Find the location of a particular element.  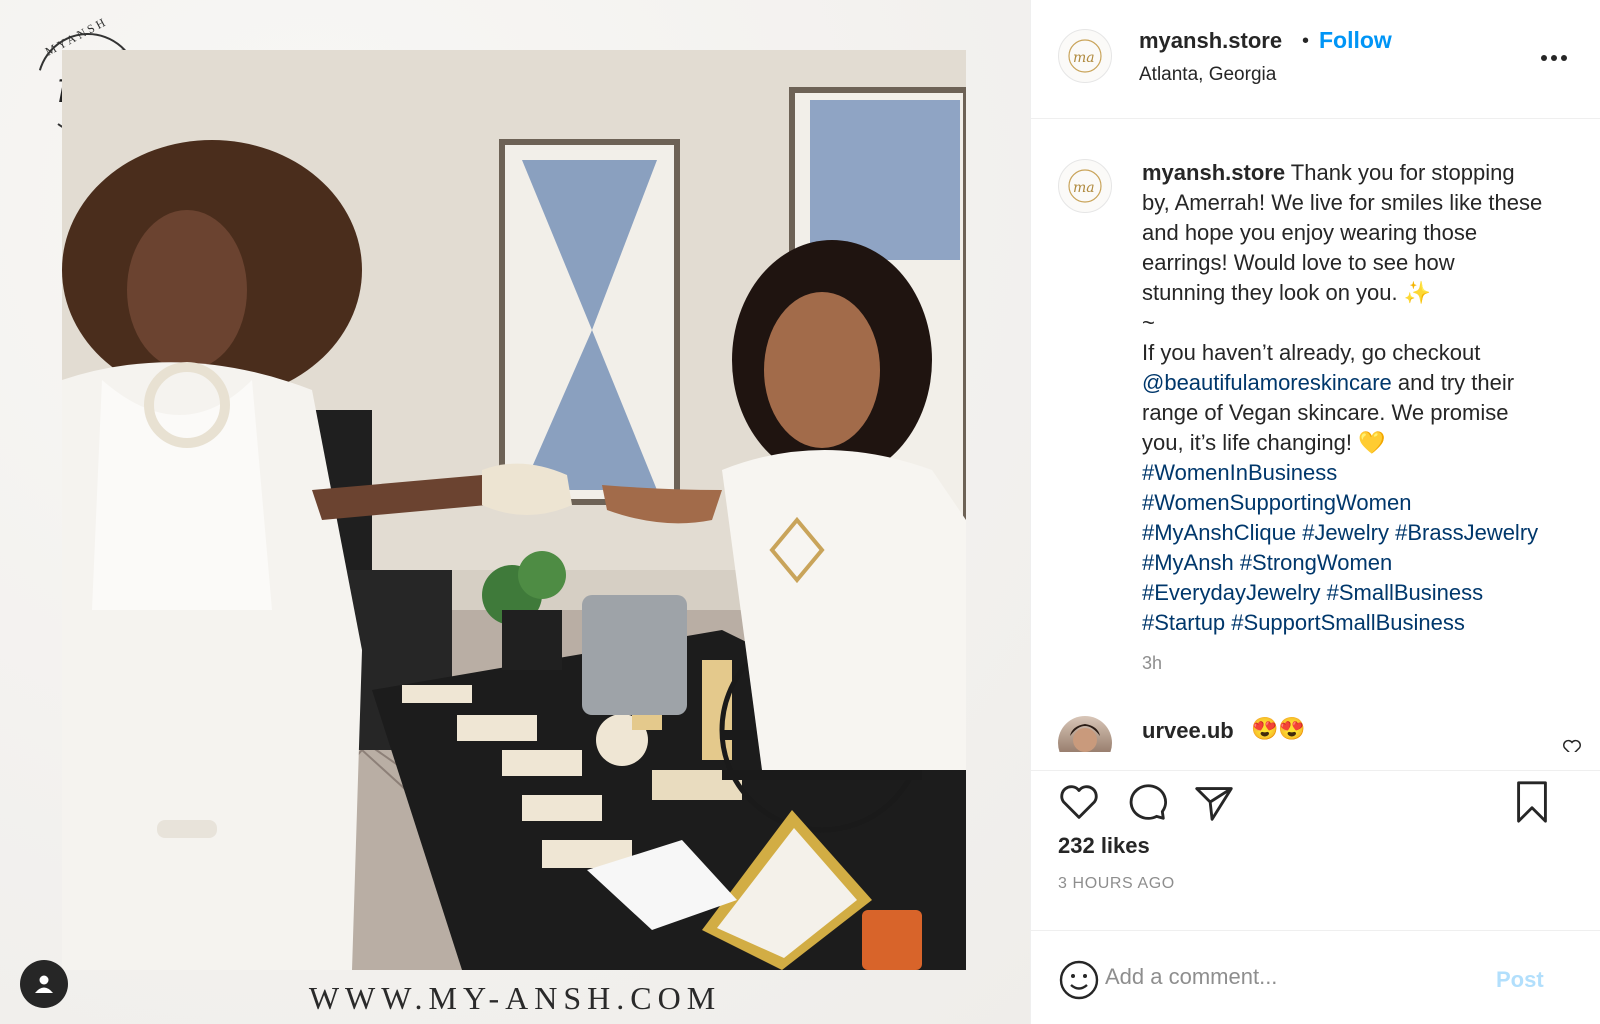

emoji-icon is located at coordinates (1079, 980).